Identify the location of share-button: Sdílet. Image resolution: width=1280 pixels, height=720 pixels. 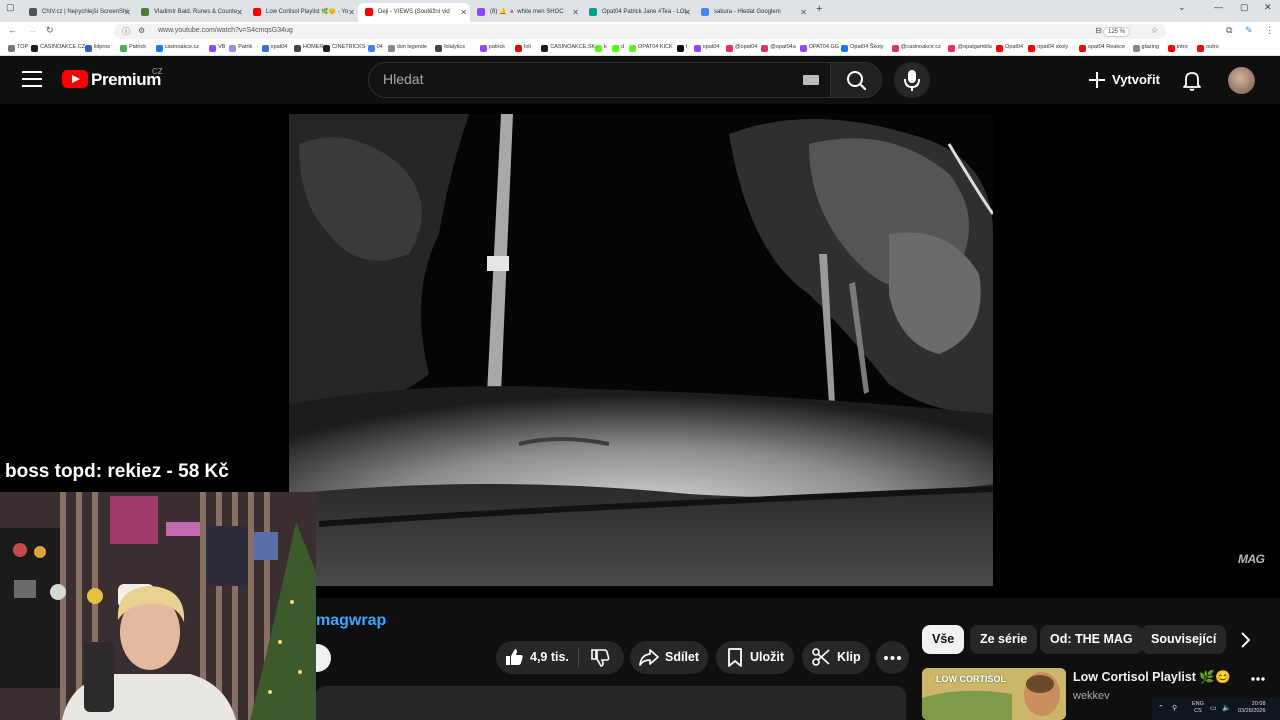
(669, 657).